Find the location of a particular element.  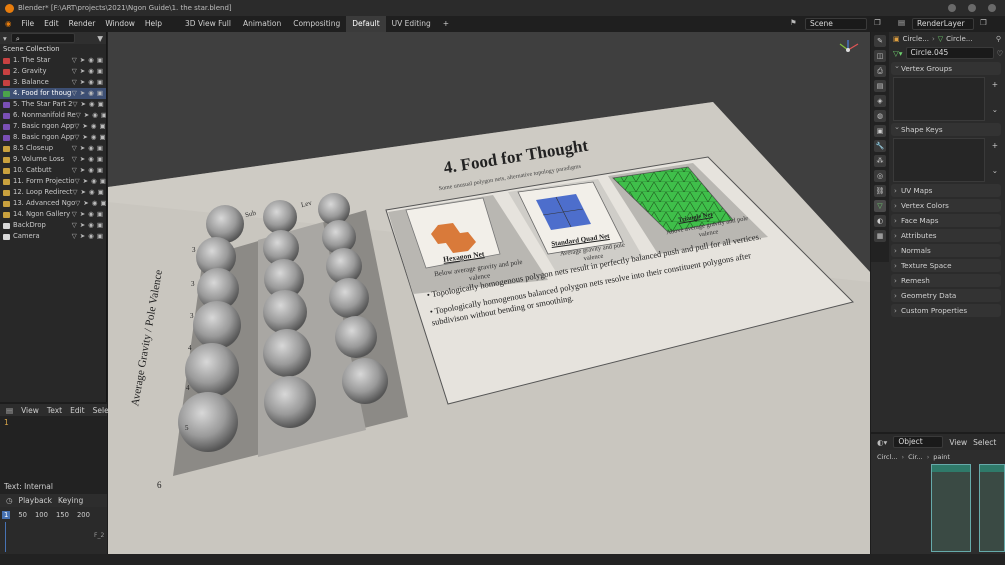

timeline-menu-keying: Keying is located at coordinates (70, 500).